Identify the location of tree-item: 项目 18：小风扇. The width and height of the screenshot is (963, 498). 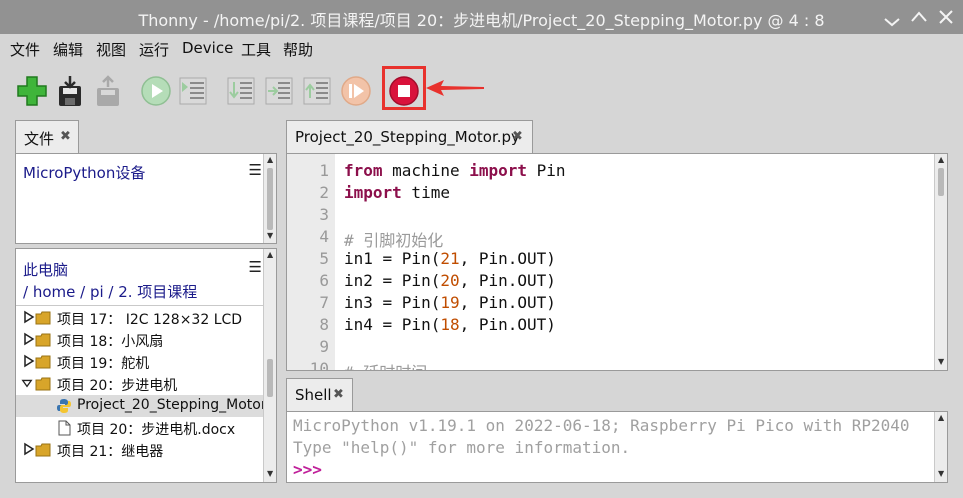
(139, 340).